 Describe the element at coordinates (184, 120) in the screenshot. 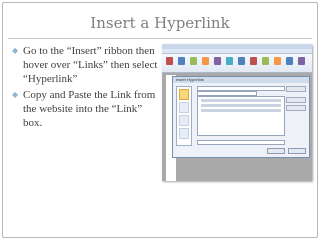

I see `link-to-new-document-option` at that location.